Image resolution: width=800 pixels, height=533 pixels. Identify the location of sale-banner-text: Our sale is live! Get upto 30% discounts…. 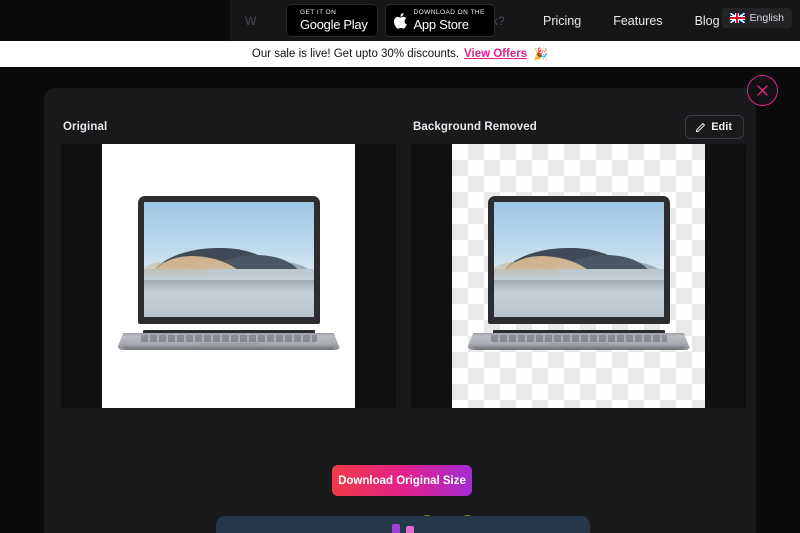
(355, 54).